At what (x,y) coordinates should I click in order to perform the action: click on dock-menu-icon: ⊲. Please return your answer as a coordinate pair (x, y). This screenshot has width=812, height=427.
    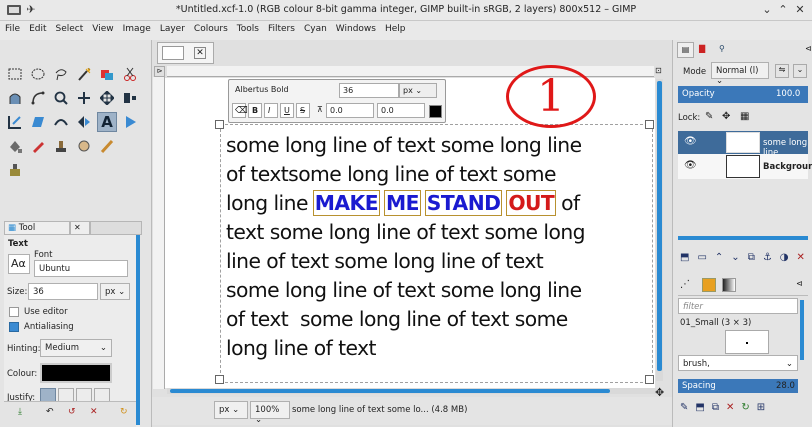
    Looking at the image, I should click on (808, 48).